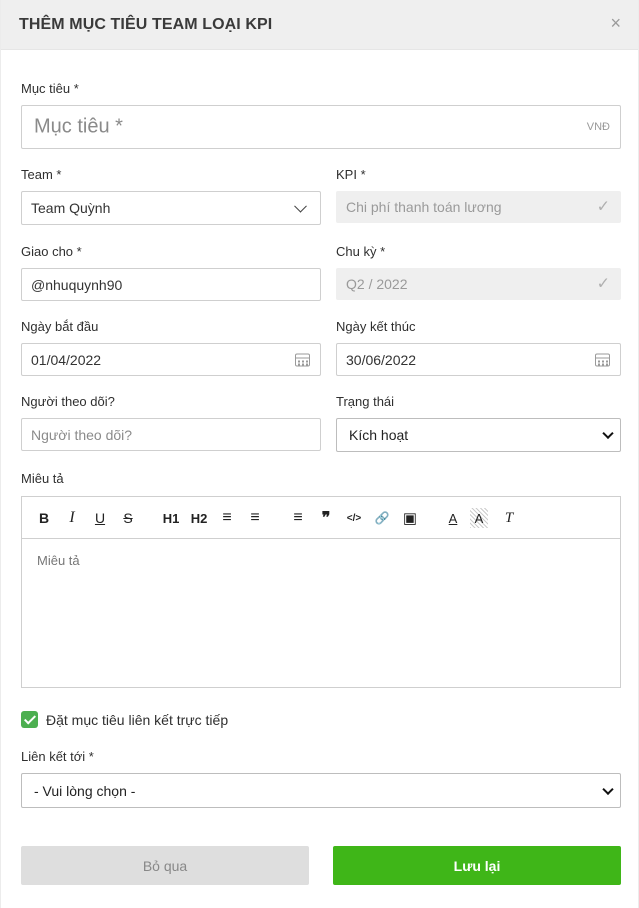  Describe the element at coordinates (68, 401) in the screenshot. I see `follower-label: Người theo dõi?` at that location.